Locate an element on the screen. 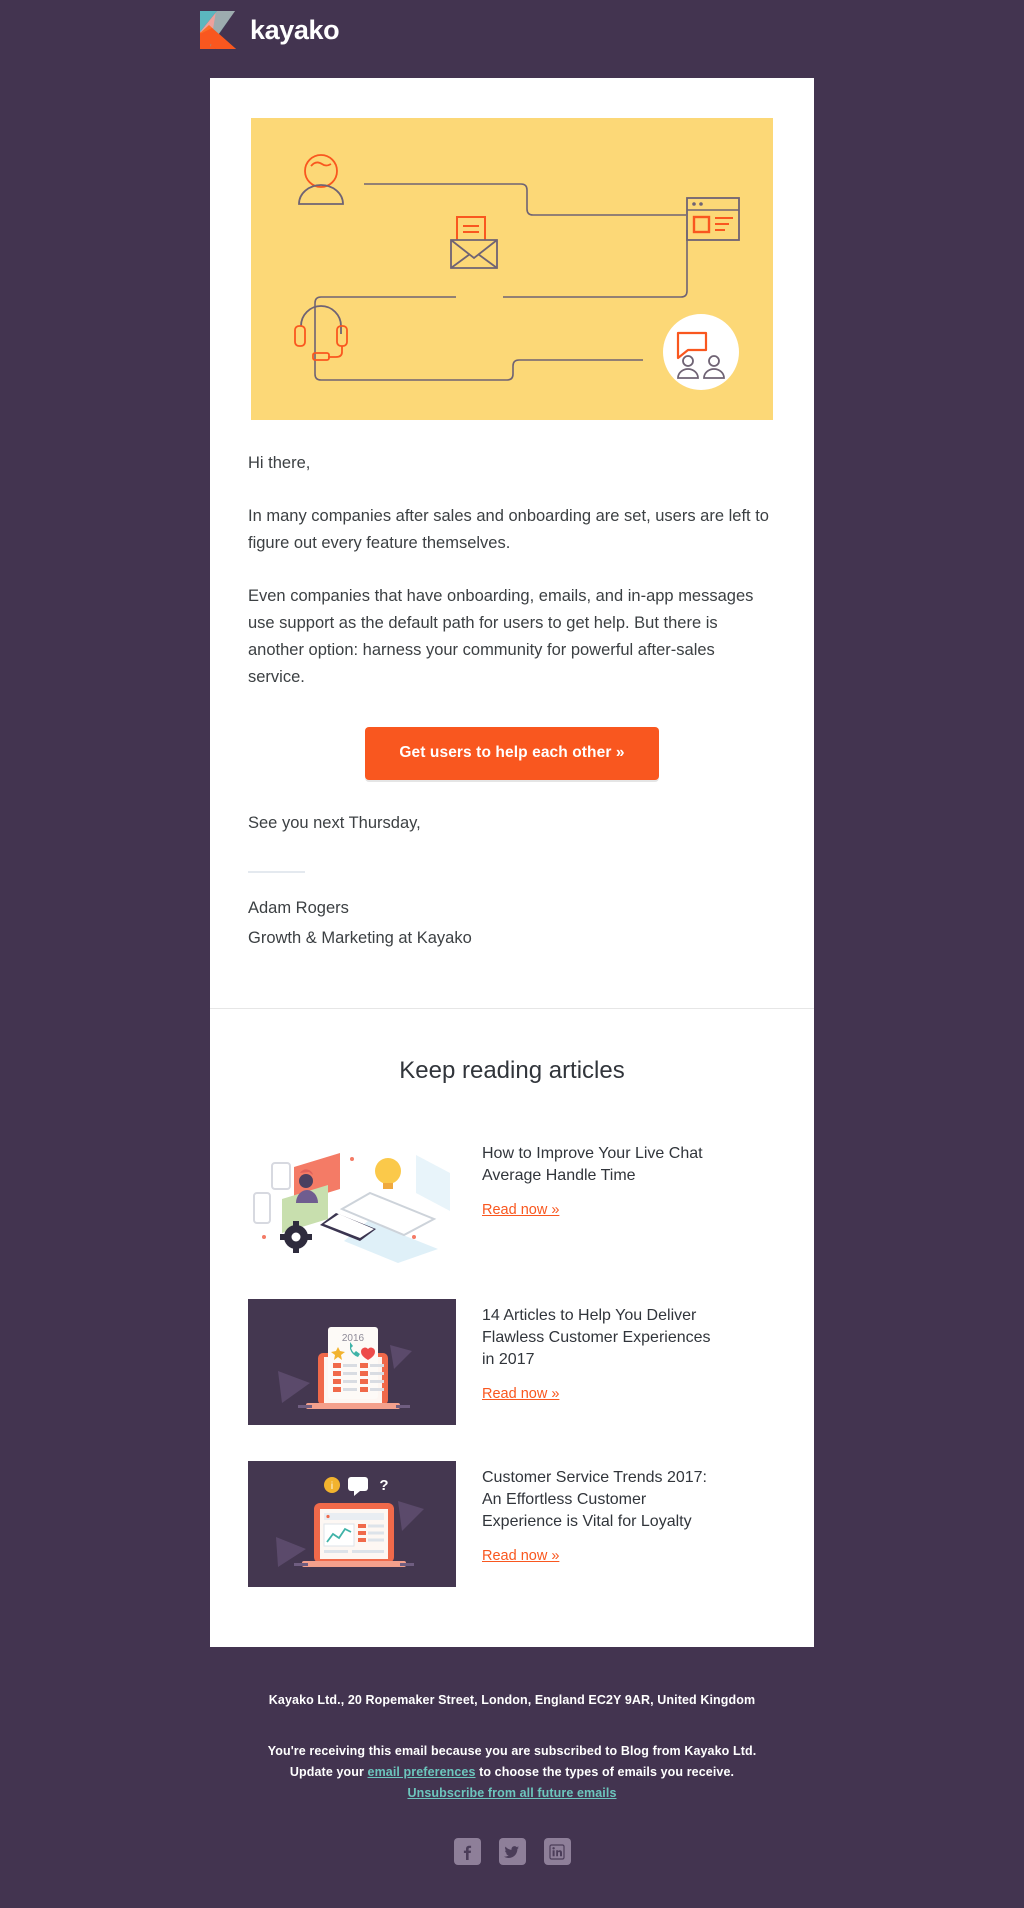 The image size is (1024, 1908). unsubscribe-link: Unsubscribe from all future emails is located at coordinates (511, 1793).